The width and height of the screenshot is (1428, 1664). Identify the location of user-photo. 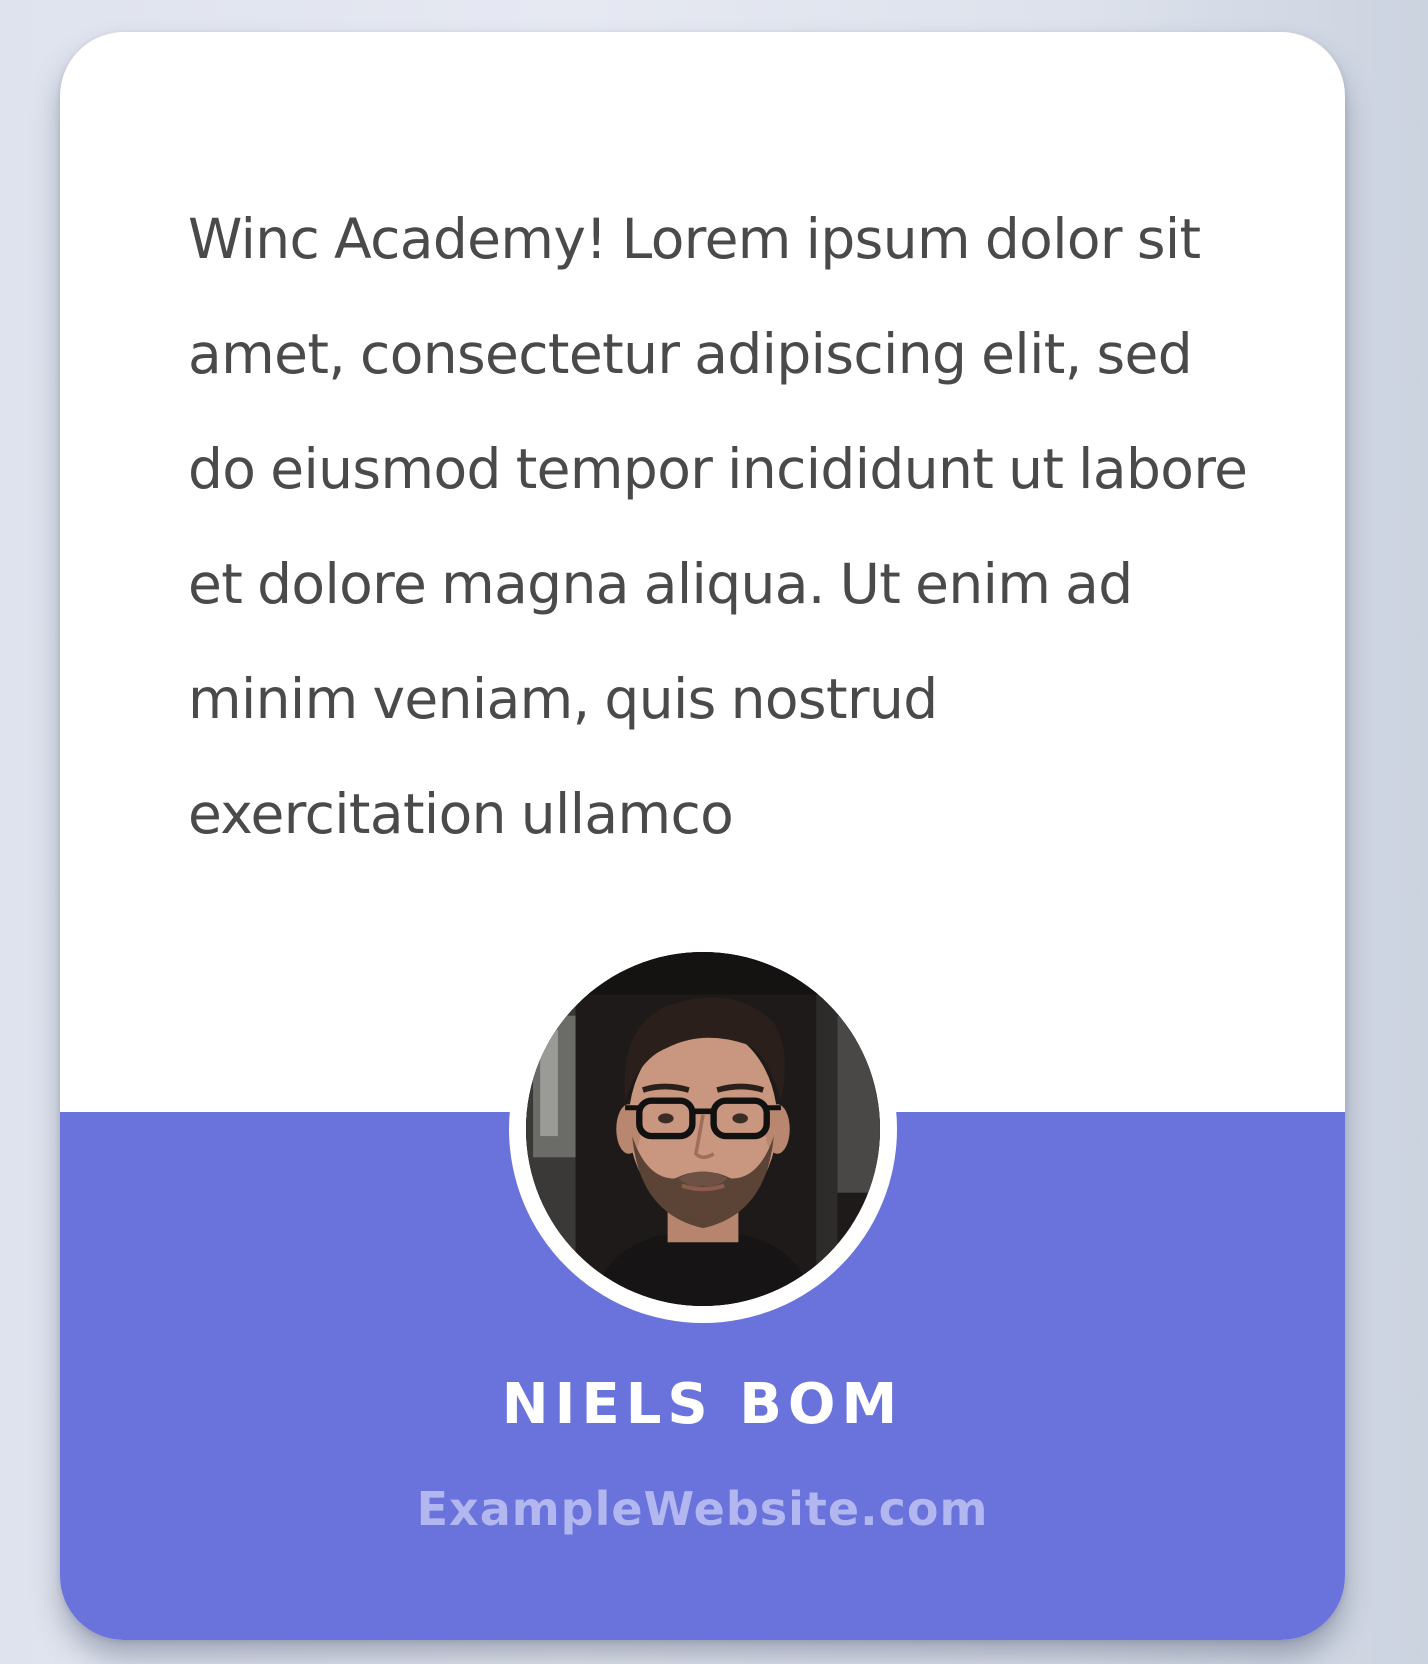
(703, 1129).